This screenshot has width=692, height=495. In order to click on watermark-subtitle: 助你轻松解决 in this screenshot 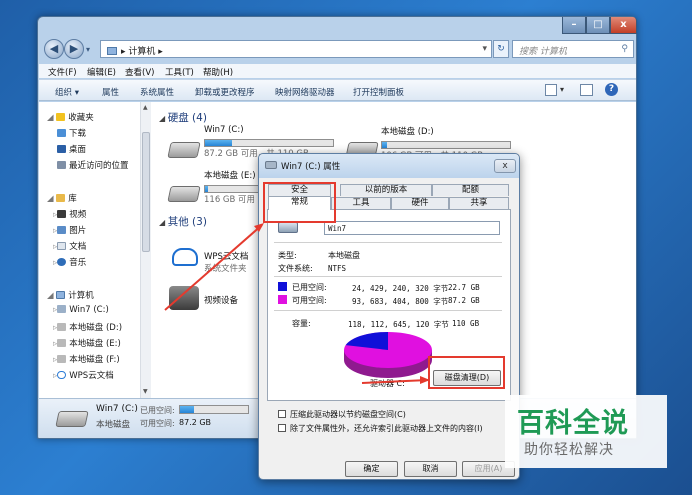, I will do `click(569, 450)`.